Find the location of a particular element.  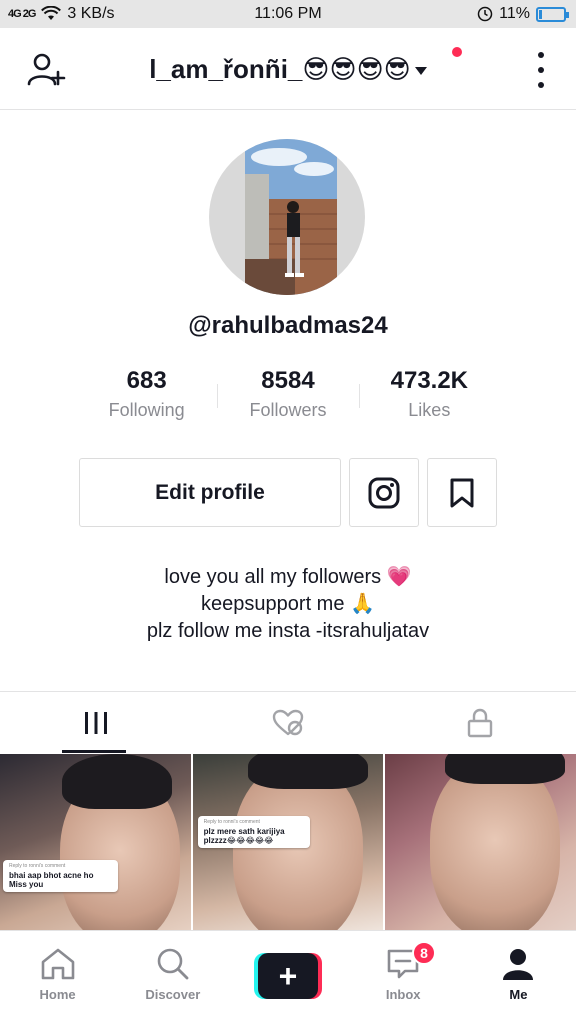

inbox-badge: 8 is located at coordinates (424, 953).